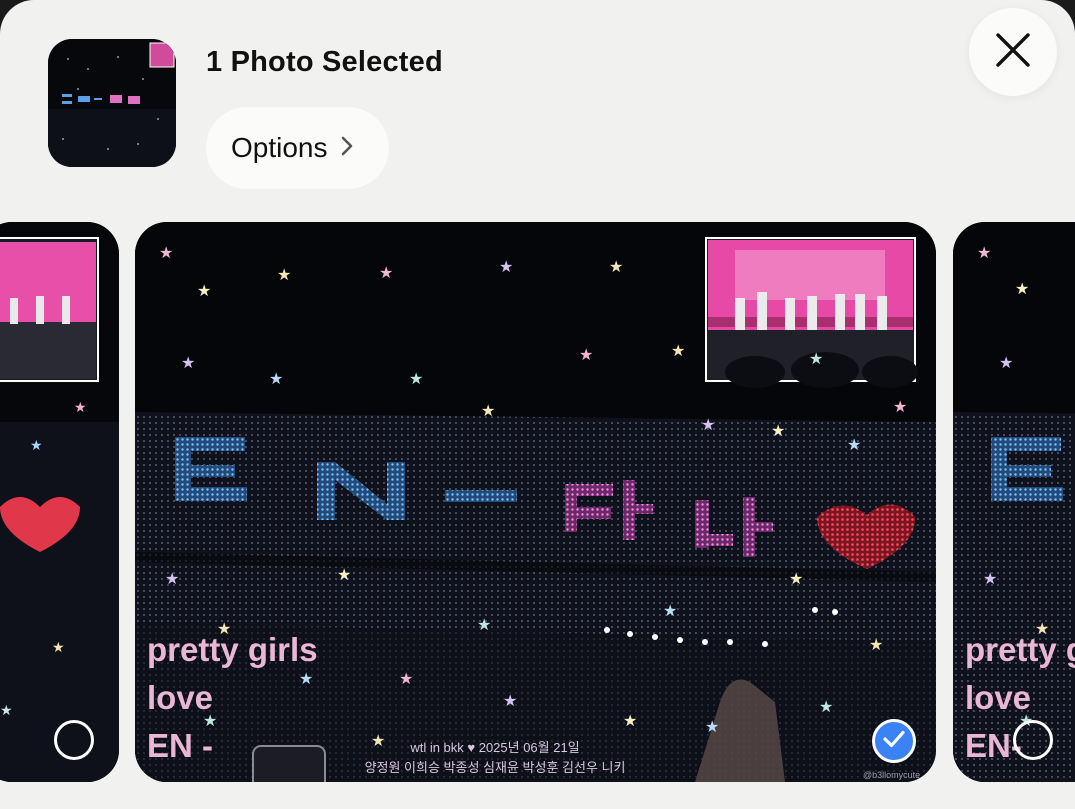 This screenshot has height=809, width=1075. What do you see at coordinates (279, 147) in the screenshot?
I see `options-label: Options` at bounding box center [279, 147].